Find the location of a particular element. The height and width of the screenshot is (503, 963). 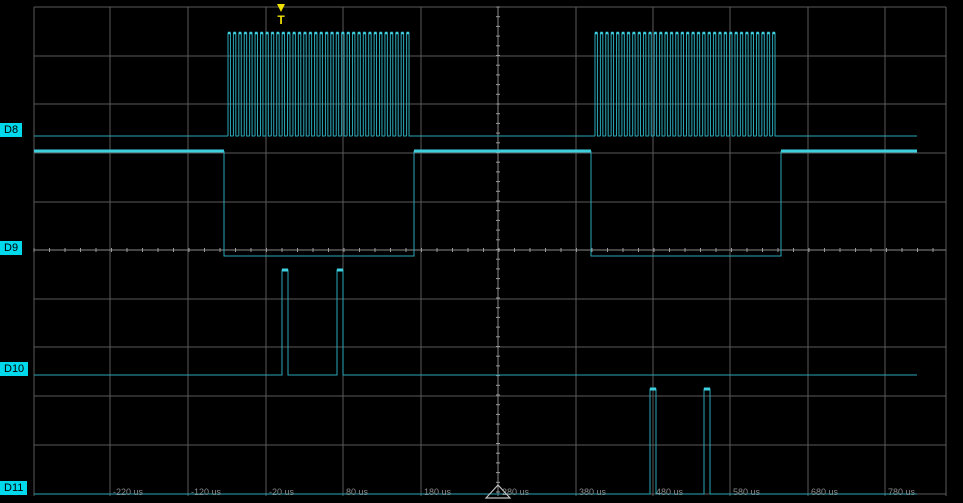

time-tick-label: 280 us is located at coordinates (516, 492).